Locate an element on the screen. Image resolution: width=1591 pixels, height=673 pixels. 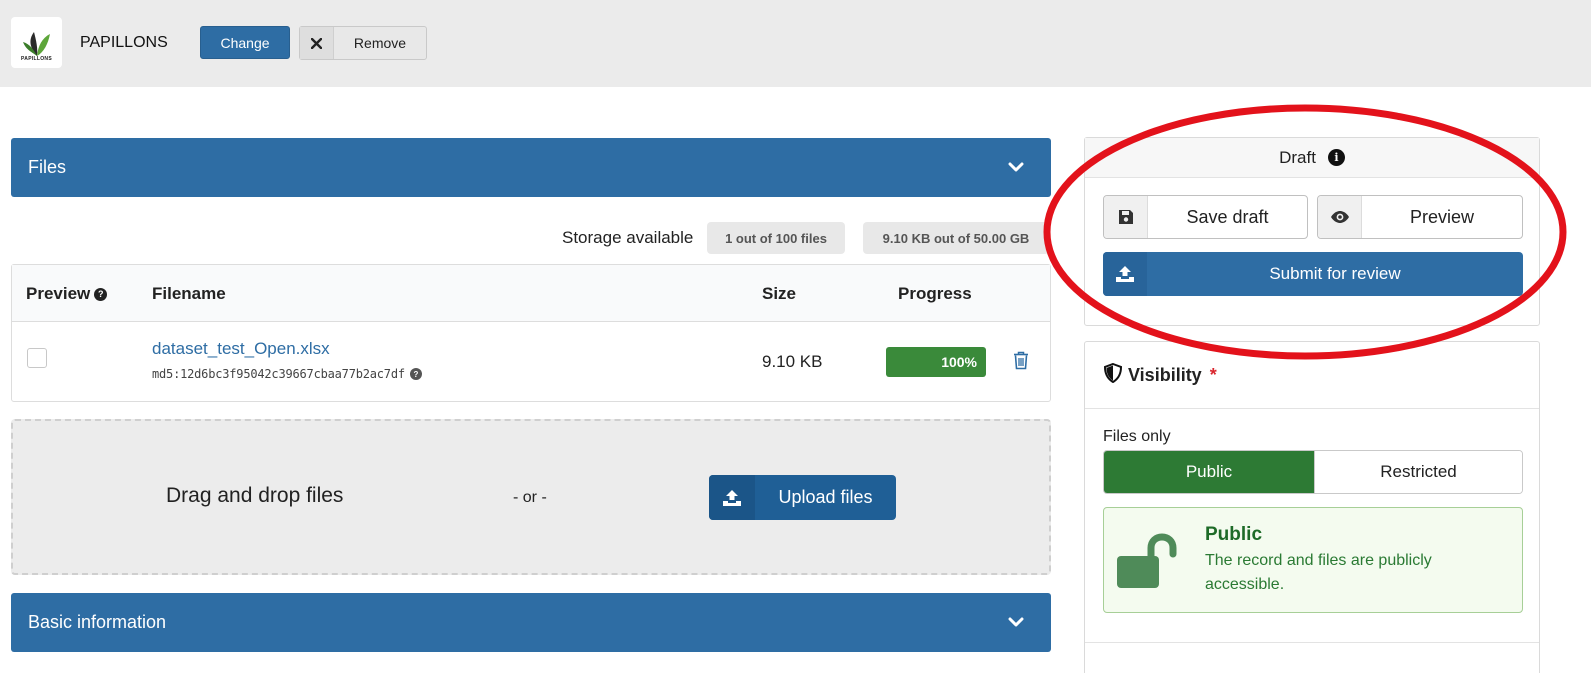
file-link: dataset_test_Open.xlsx is located at coordinates (241, 349).